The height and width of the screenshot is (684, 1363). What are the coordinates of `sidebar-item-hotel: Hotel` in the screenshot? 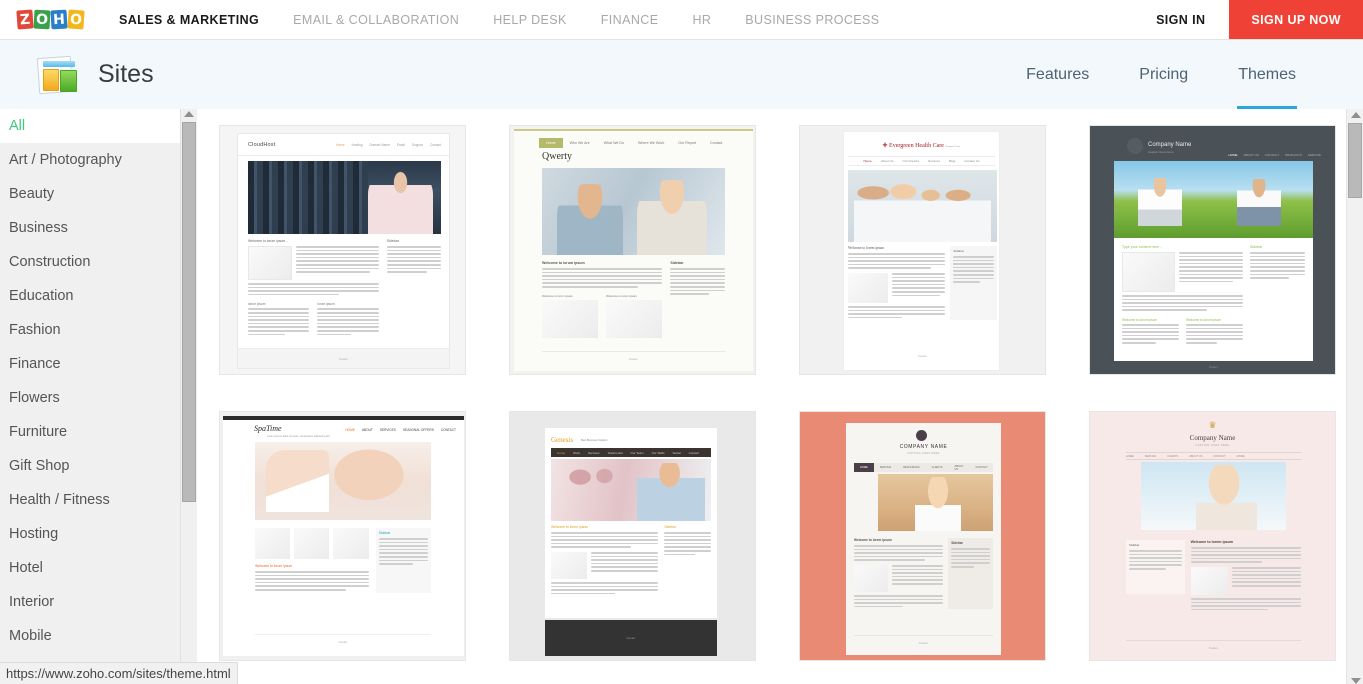 It's located at (90, 568).